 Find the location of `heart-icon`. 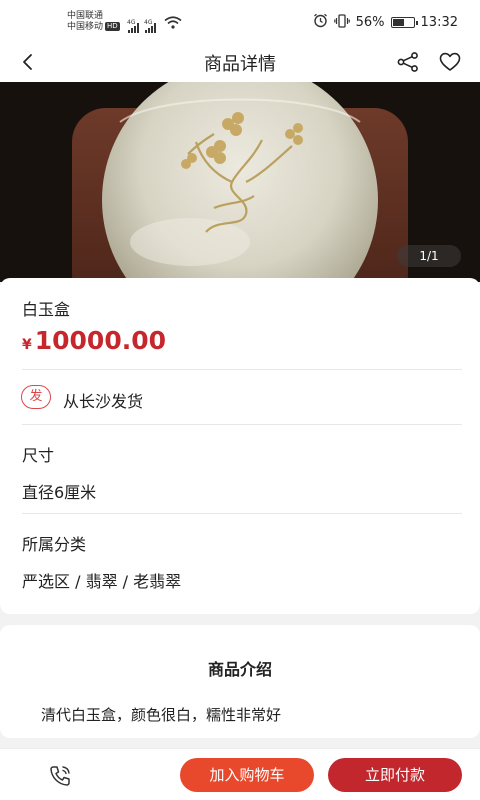

heart-icon is located at coordinates (450, 62).